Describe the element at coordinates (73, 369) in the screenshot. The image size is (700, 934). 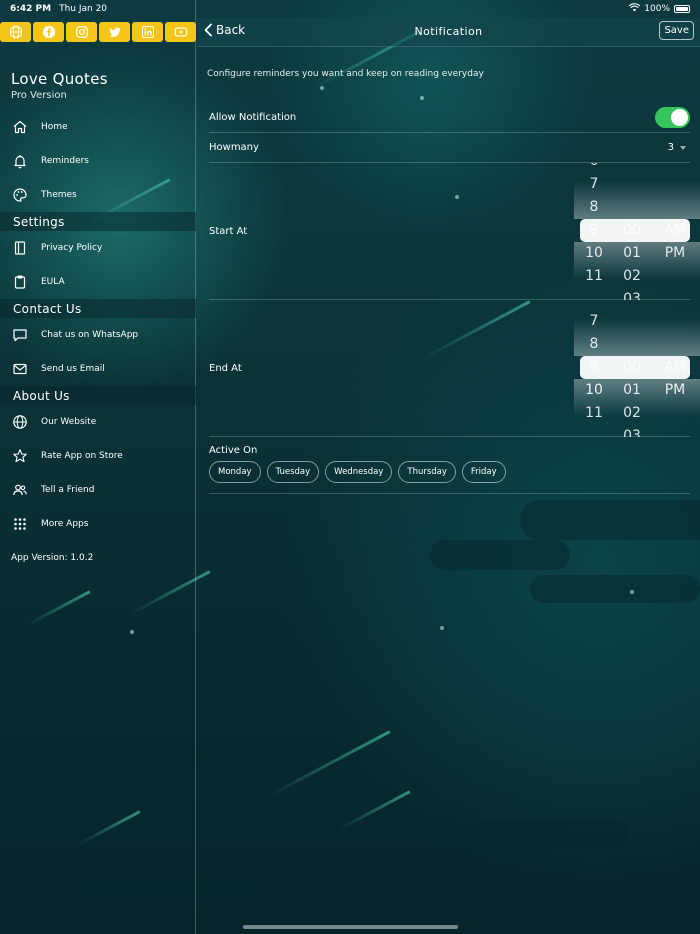
I see `sidebar-item-label: Send us Email` at that location.